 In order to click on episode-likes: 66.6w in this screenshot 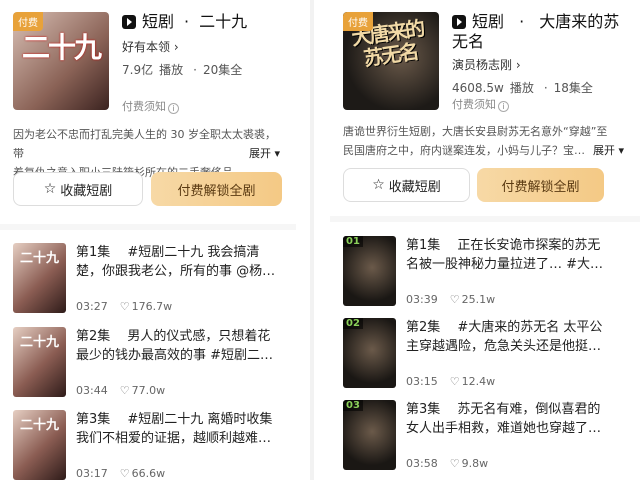, I will do `click(148, 473)`.